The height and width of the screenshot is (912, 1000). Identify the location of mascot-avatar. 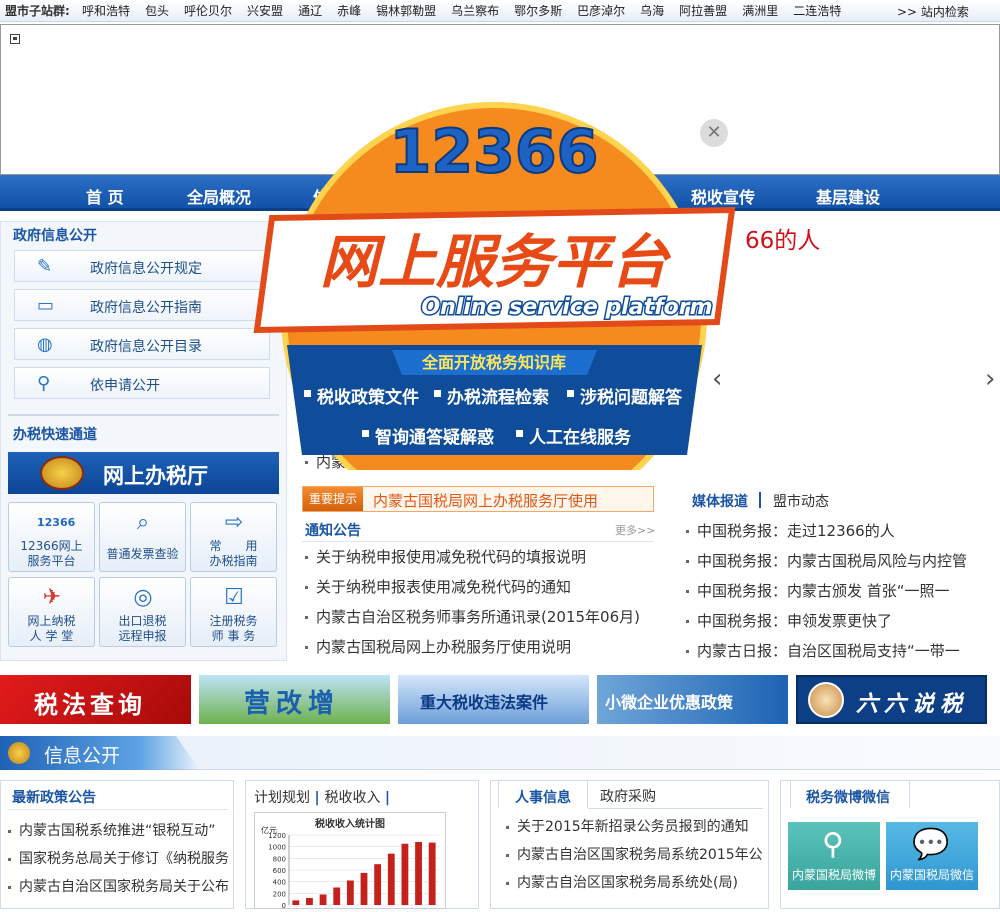
(826, 700).